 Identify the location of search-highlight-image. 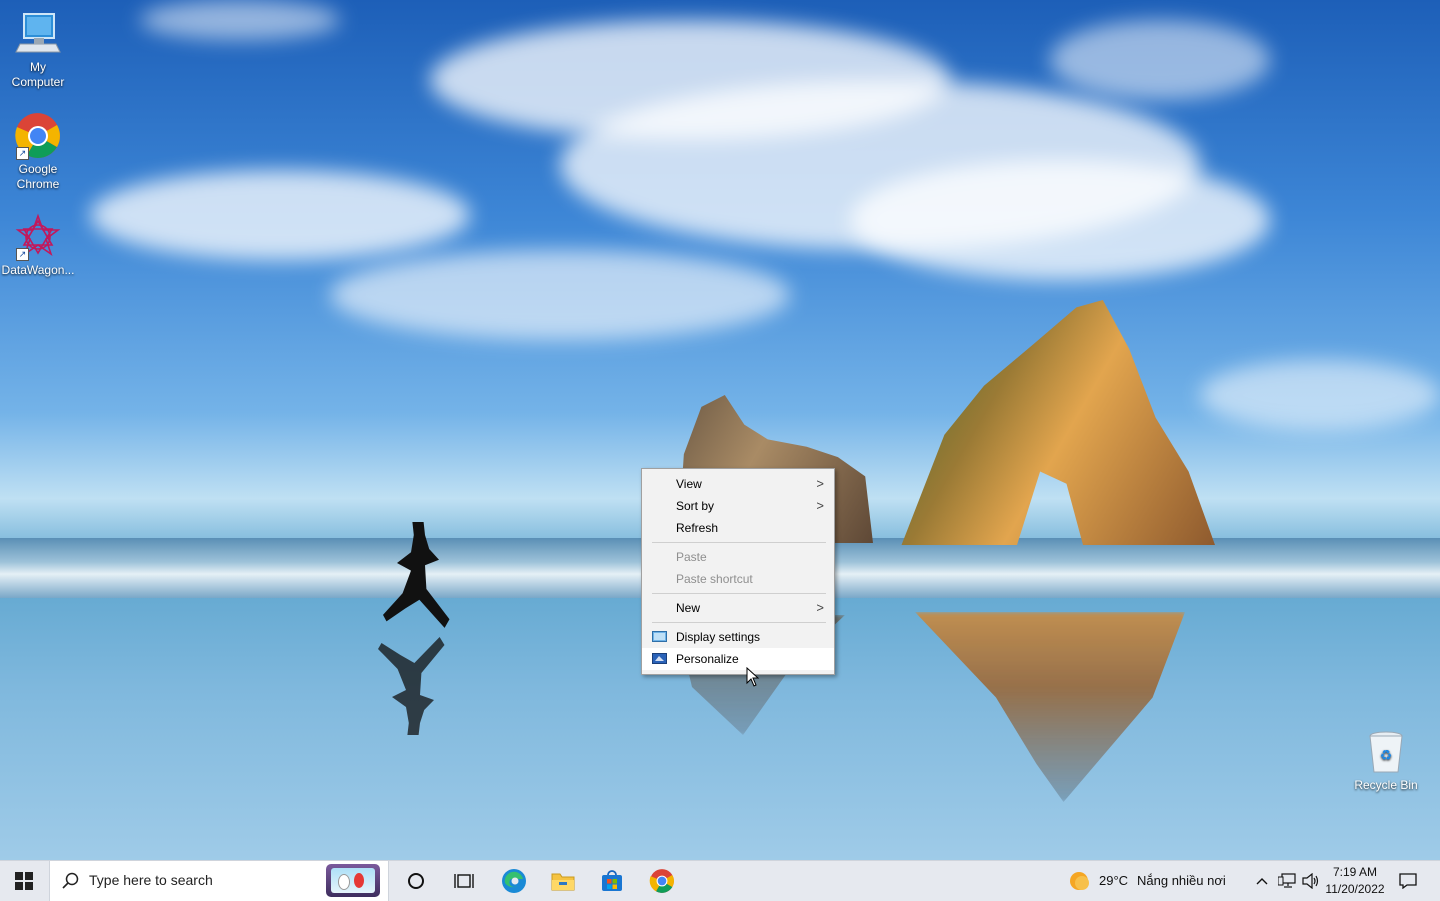
(353, 880).